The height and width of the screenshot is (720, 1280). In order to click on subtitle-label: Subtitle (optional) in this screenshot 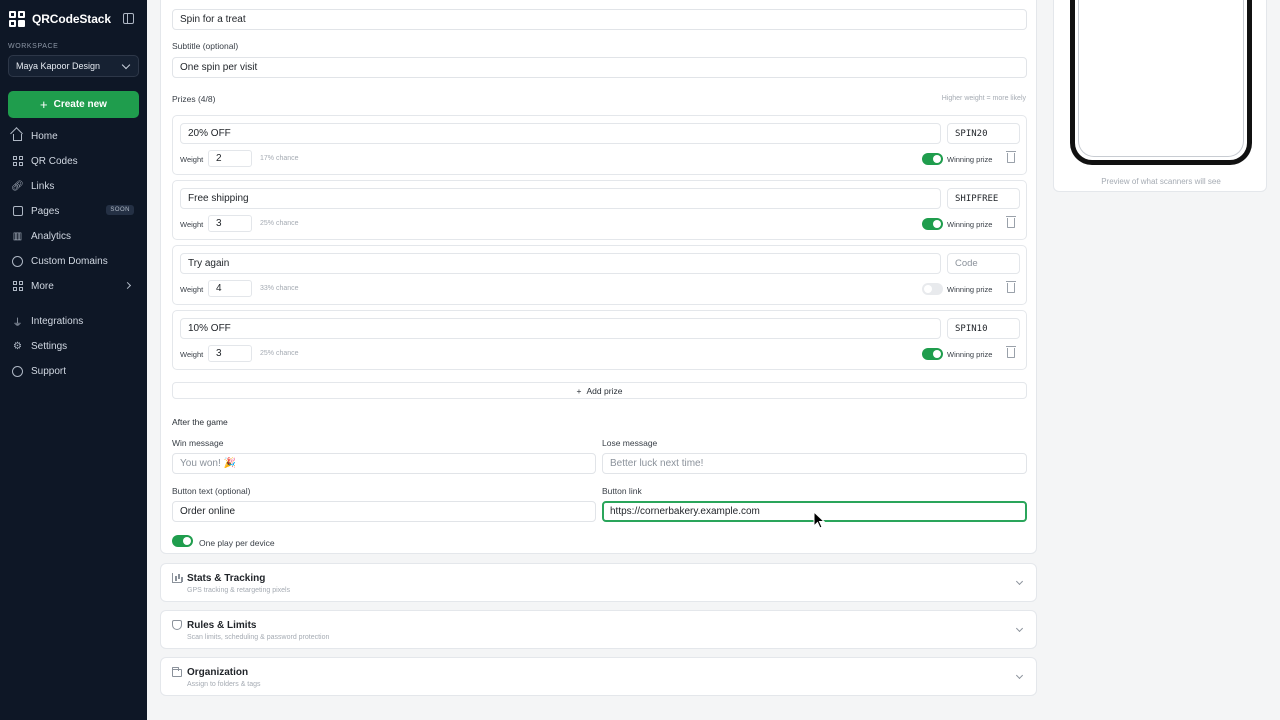, I will do `click(205, 46)`.